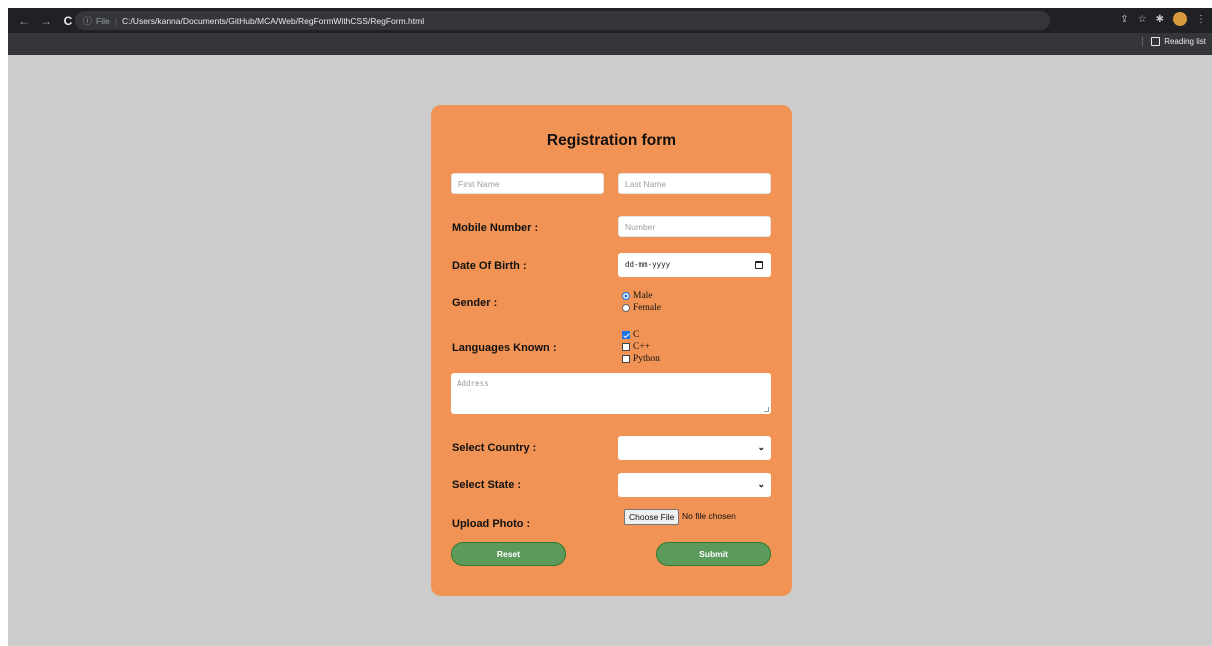  What do you see at coordinates (68, 21) in the screenshot?
I see `reload-icon: C` at bounding box center [68, 21].